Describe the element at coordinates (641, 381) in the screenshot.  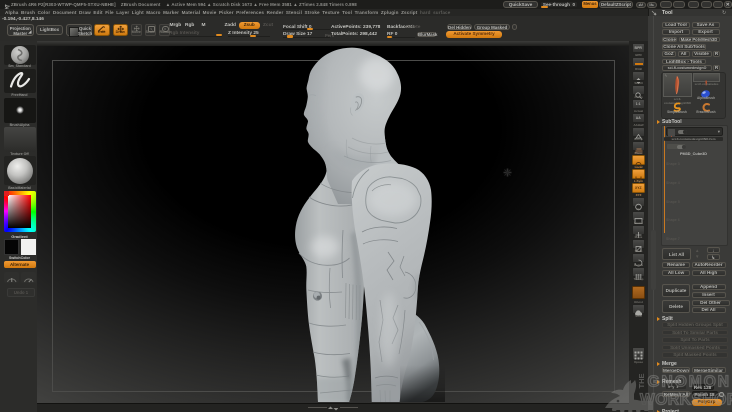
I see `svg-text: THE` at that location.